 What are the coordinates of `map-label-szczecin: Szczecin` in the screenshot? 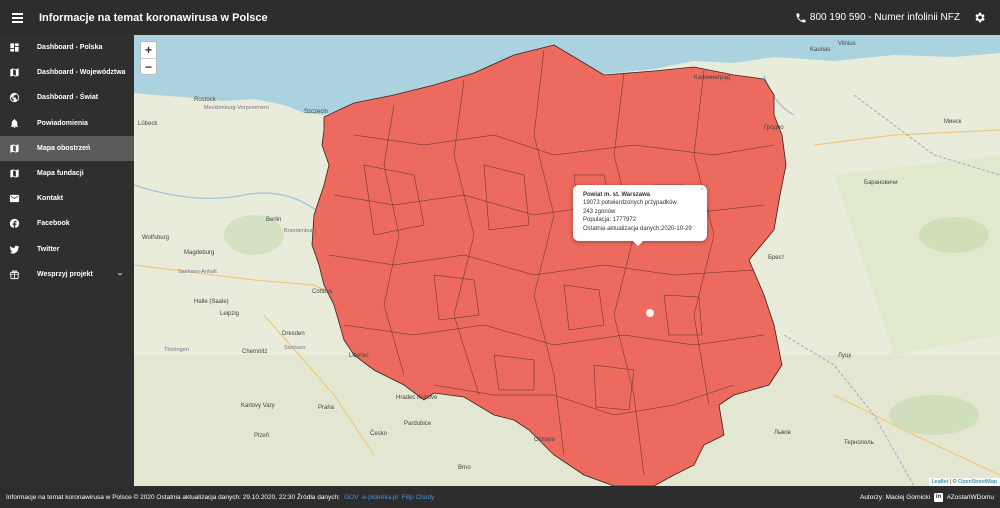 It's located at (316, 112).